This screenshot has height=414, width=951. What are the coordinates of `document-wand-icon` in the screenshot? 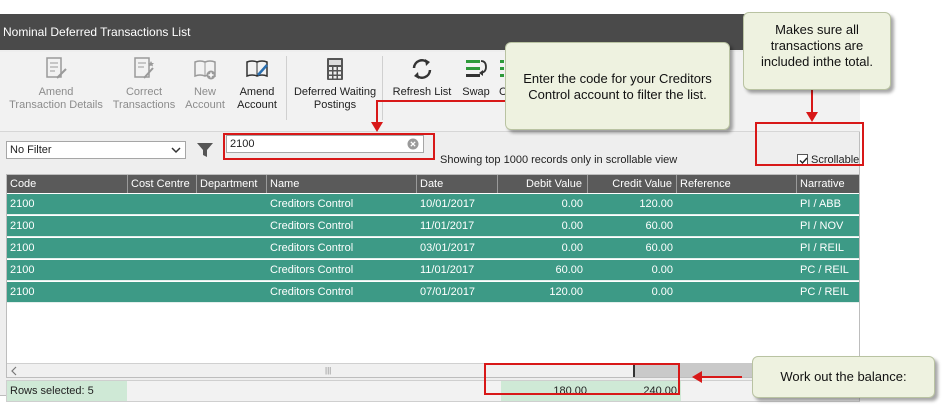 It's located at (144, 68).